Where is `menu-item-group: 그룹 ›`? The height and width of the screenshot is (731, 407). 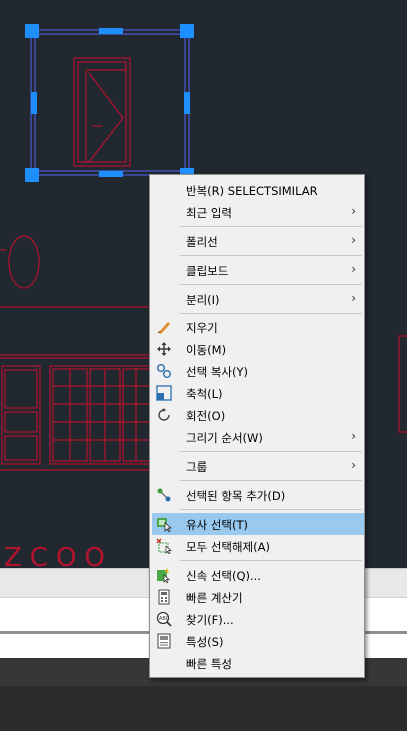 menu-item-group: 그룹 › is located at coordinates (258, 466).